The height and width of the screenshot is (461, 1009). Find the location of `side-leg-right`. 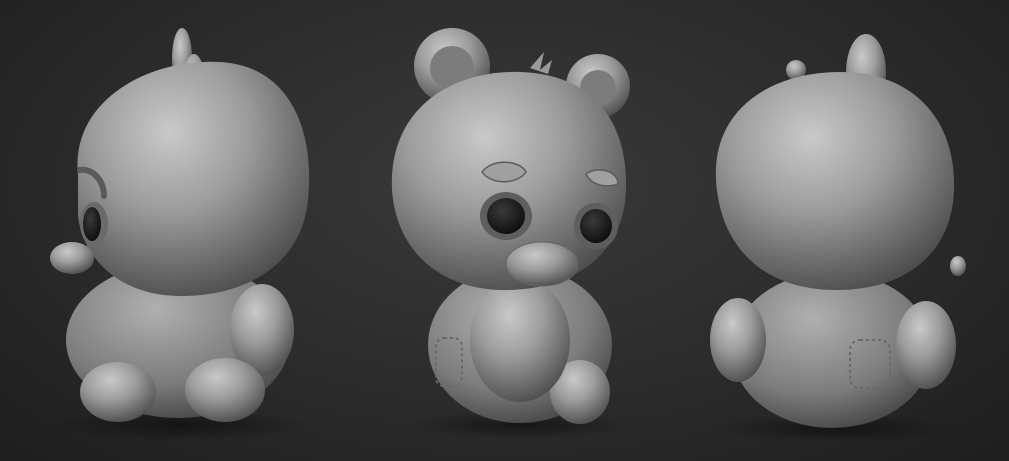

side-leg-right is located at coordinates (225, 390).